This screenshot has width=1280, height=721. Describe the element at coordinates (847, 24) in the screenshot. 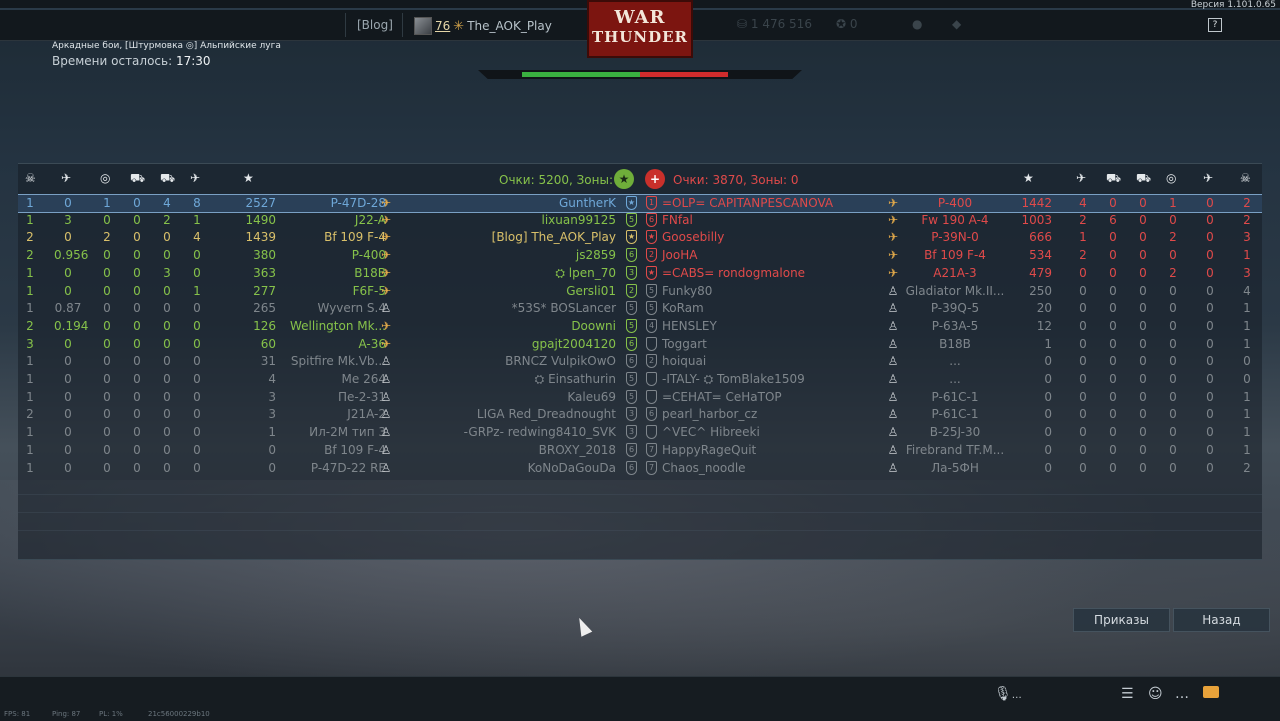

I see `eagles-counter: ✪ 0` at that location.